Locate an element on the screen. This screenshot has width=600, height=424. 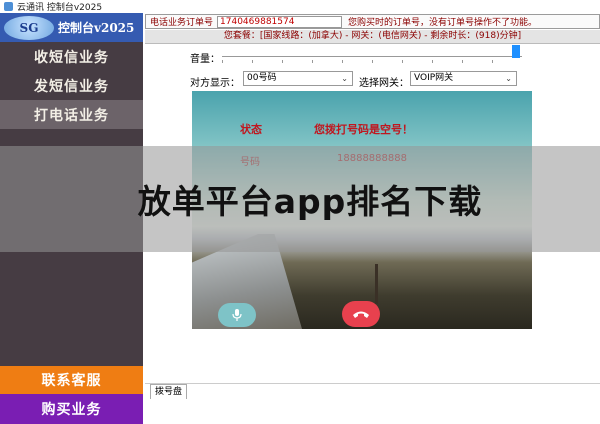
volume-slider-track is located at coordinates (372, 56).